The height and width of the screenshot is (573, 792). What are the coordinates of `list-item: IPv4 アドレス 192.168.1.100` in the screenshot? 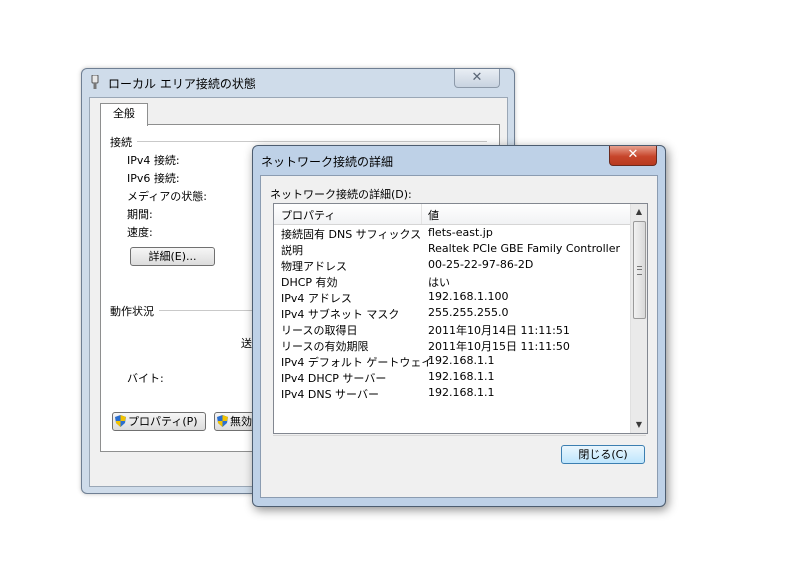 It's located at (452, 297).